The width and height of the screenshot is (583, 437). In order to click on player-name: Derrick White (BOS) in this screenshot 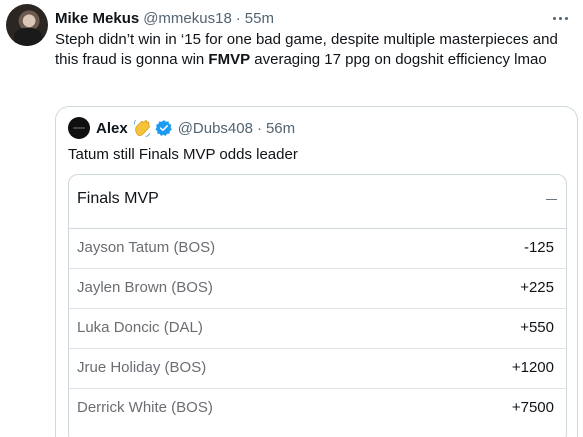, I will do `click(145, 407)`.